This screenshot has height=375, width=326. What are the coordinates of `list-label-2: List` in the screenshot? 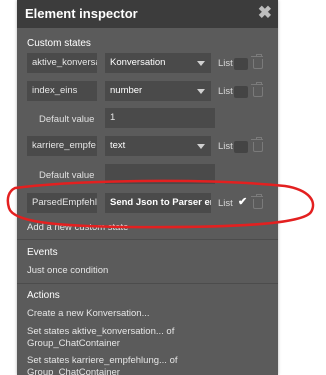 It's located at (225, 91).